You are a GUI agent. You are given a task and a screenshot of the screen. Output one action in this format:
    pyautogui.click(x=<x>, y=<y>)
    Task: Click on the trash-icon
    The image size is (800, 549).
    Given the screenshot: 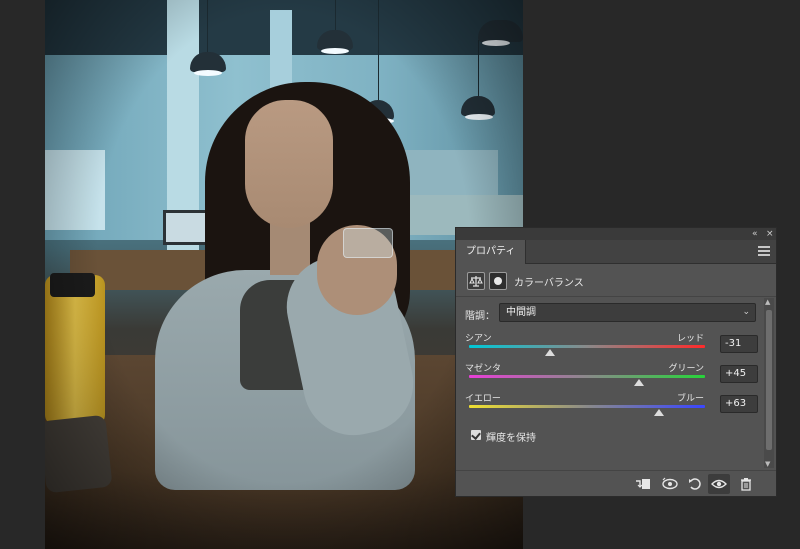 What is the action you would take?
    pyautogui.click(x=746, y=484)
    